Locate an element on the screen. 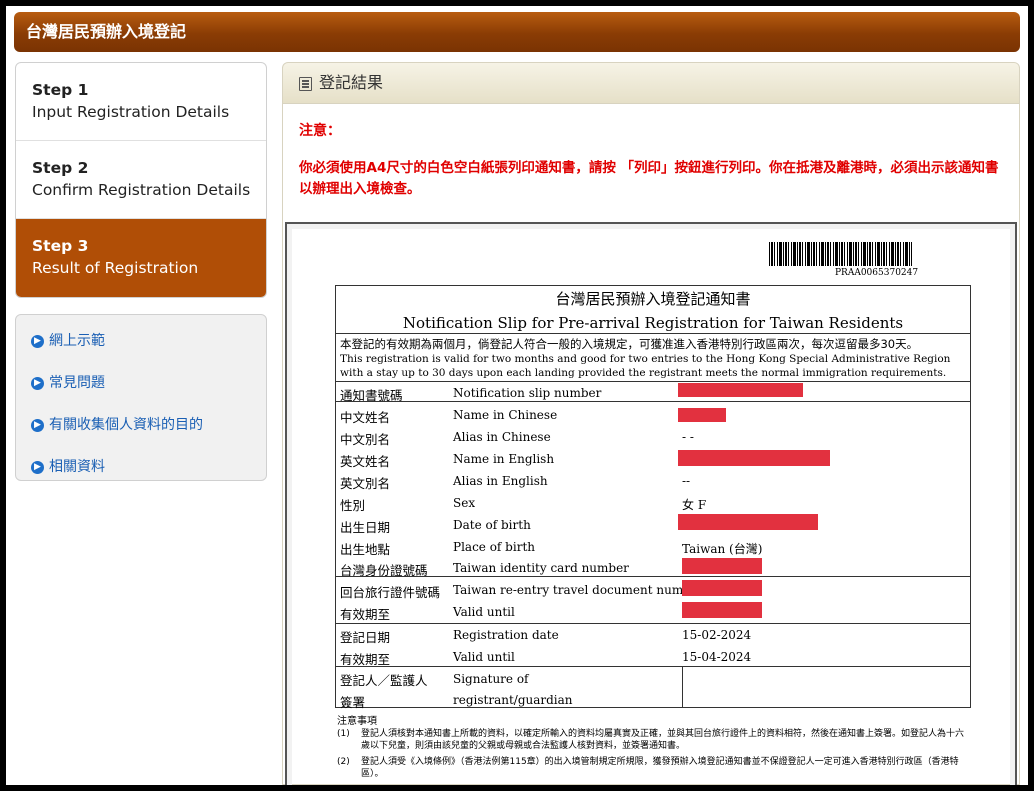 This screenshot has height=791, width=1034. signature-label-zh: 登記人／監護人 is located at coordinates (384, 680).